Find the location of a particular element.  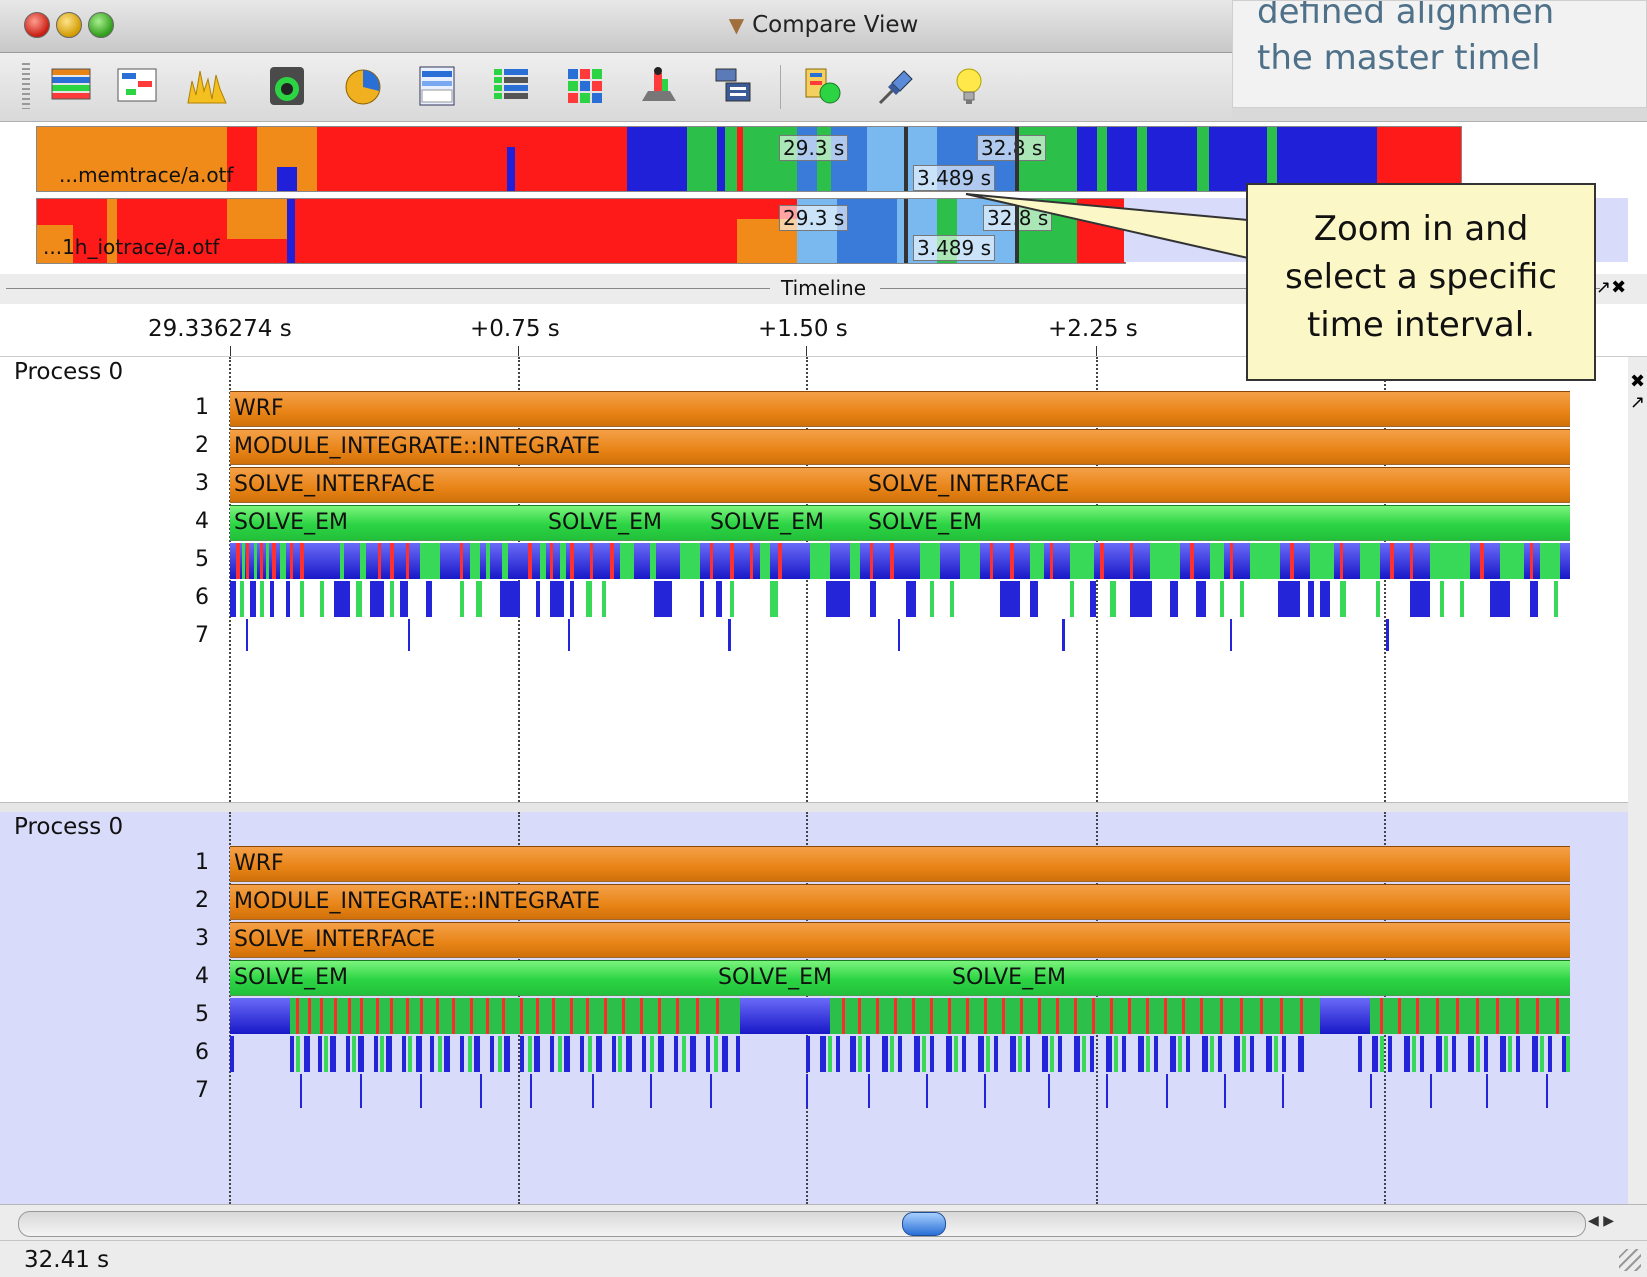

alignment-note-line1: defined alignmen is located at coordinates (1406, 16).